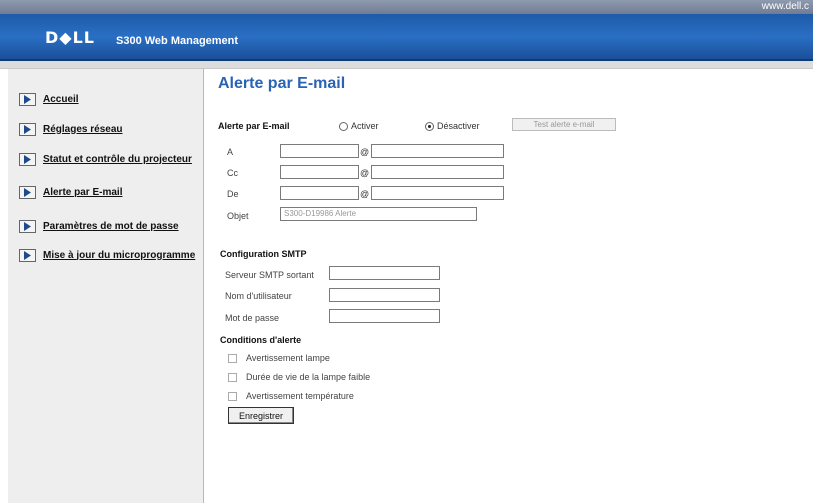  I want to click on header-banner: D◆LL S300 Web Management, so click(406, 37).